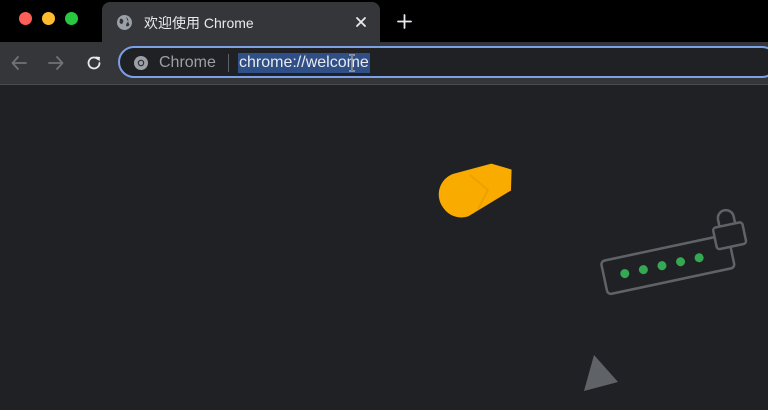 The height and width of the screenshot is (410, 768). Describe the element at coordinates (25, 18) in the screenshot. I see `close-window-button` at that location.